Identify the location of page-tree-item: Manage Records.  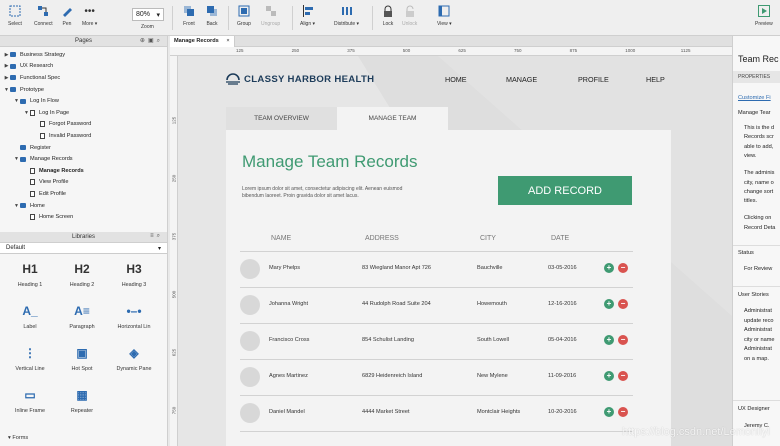
(83, 171).